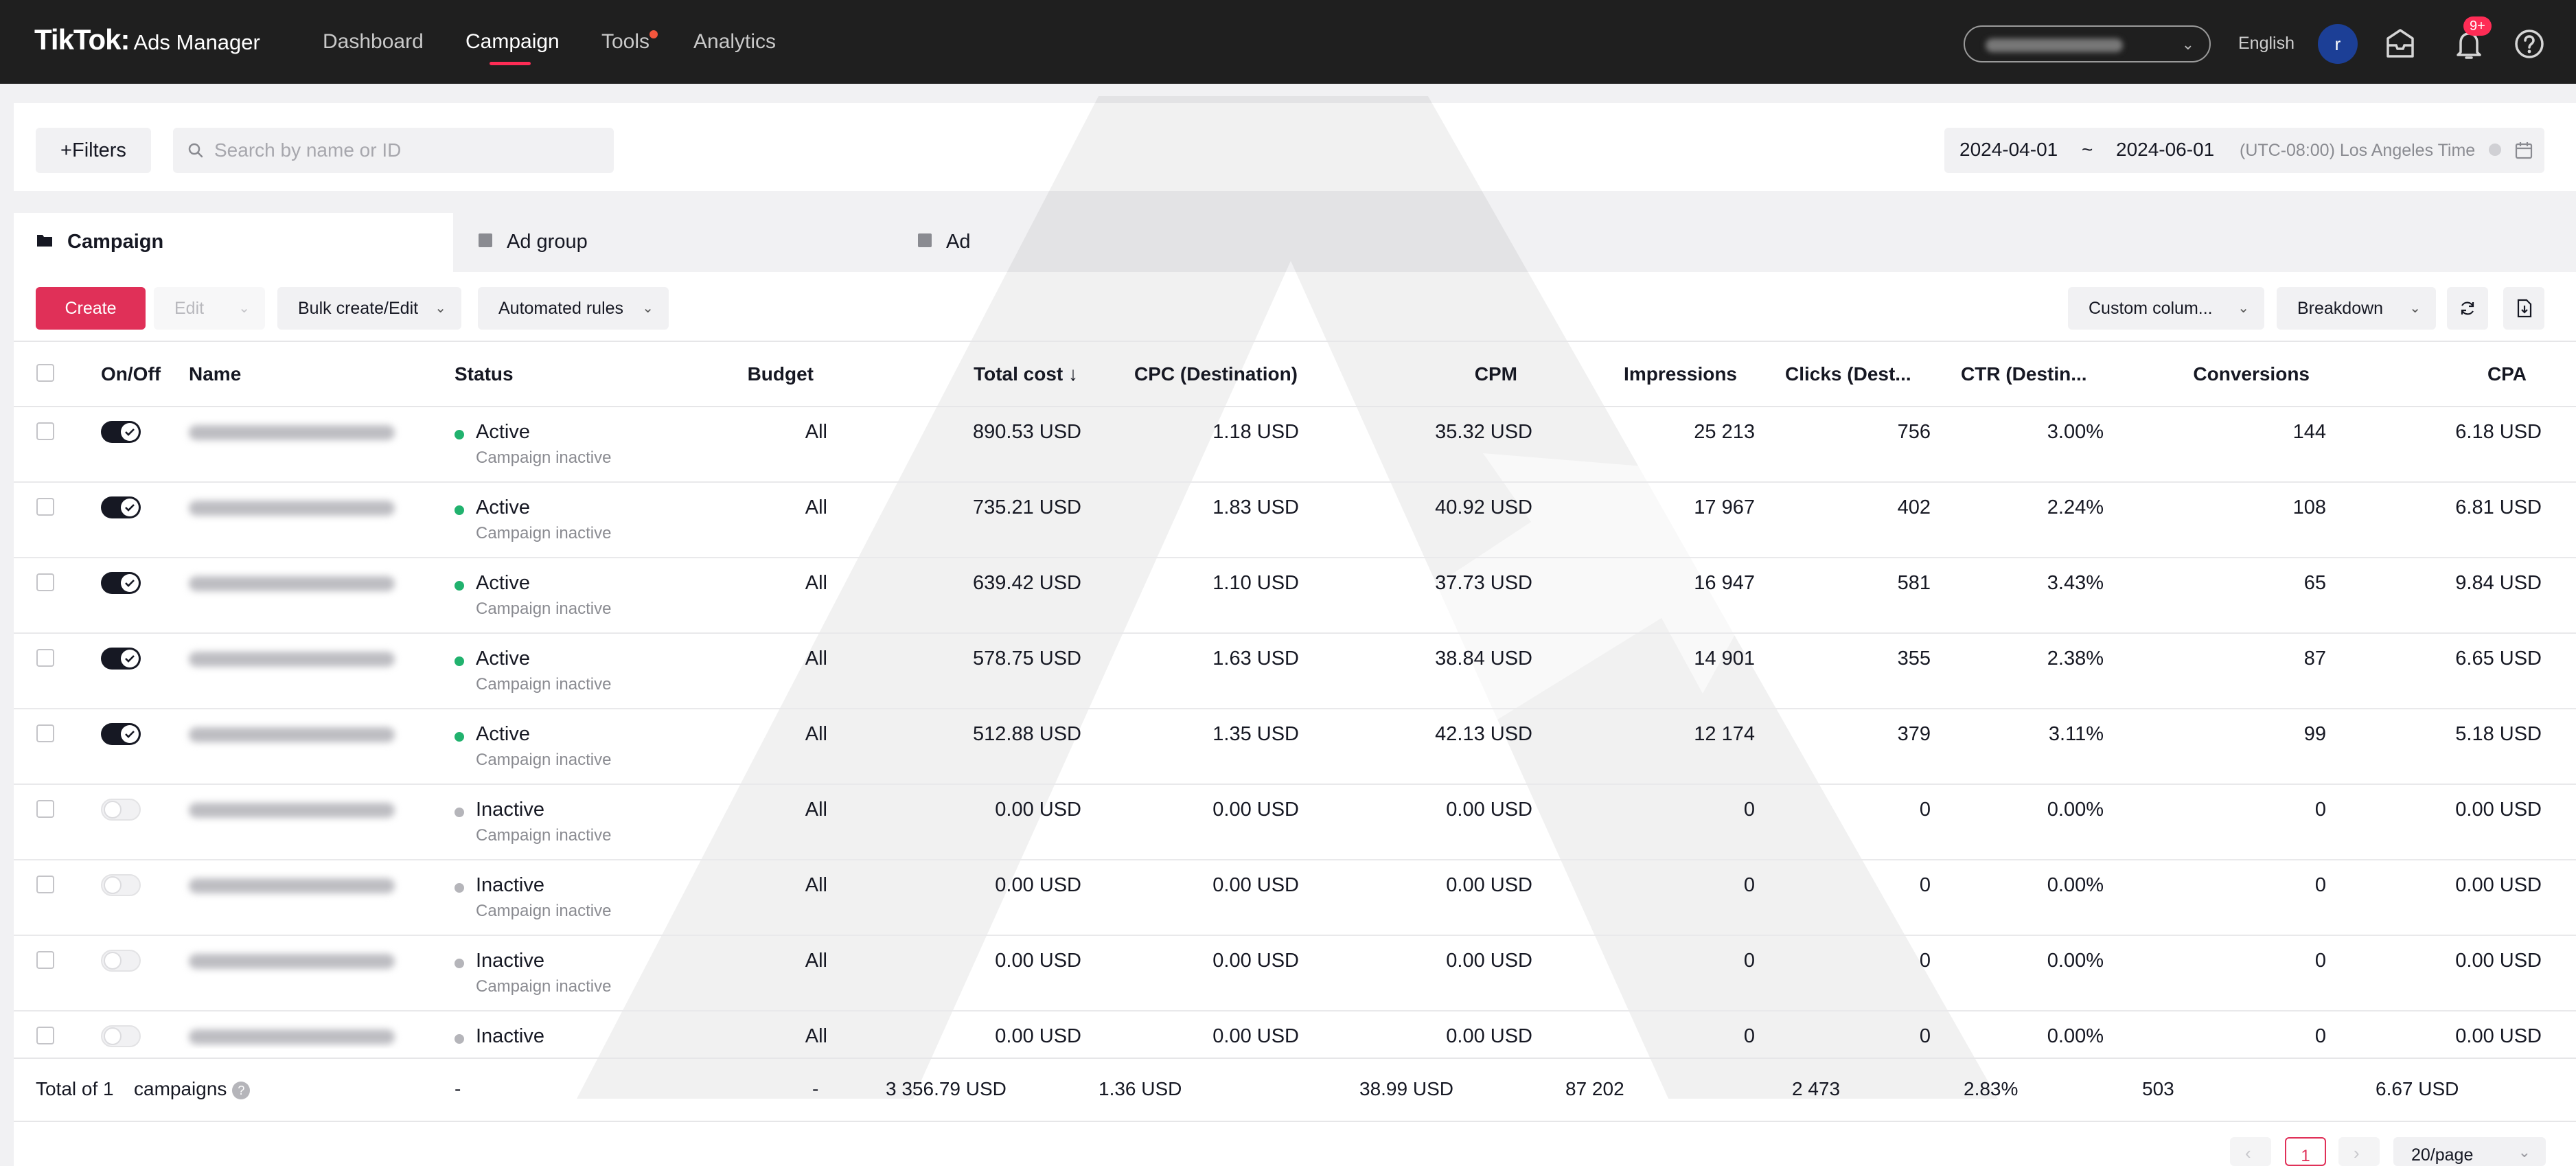 This screenshot has width=2576, height=1166. I want to click on cell-ctr: 0.00%, so click(2075, 885).